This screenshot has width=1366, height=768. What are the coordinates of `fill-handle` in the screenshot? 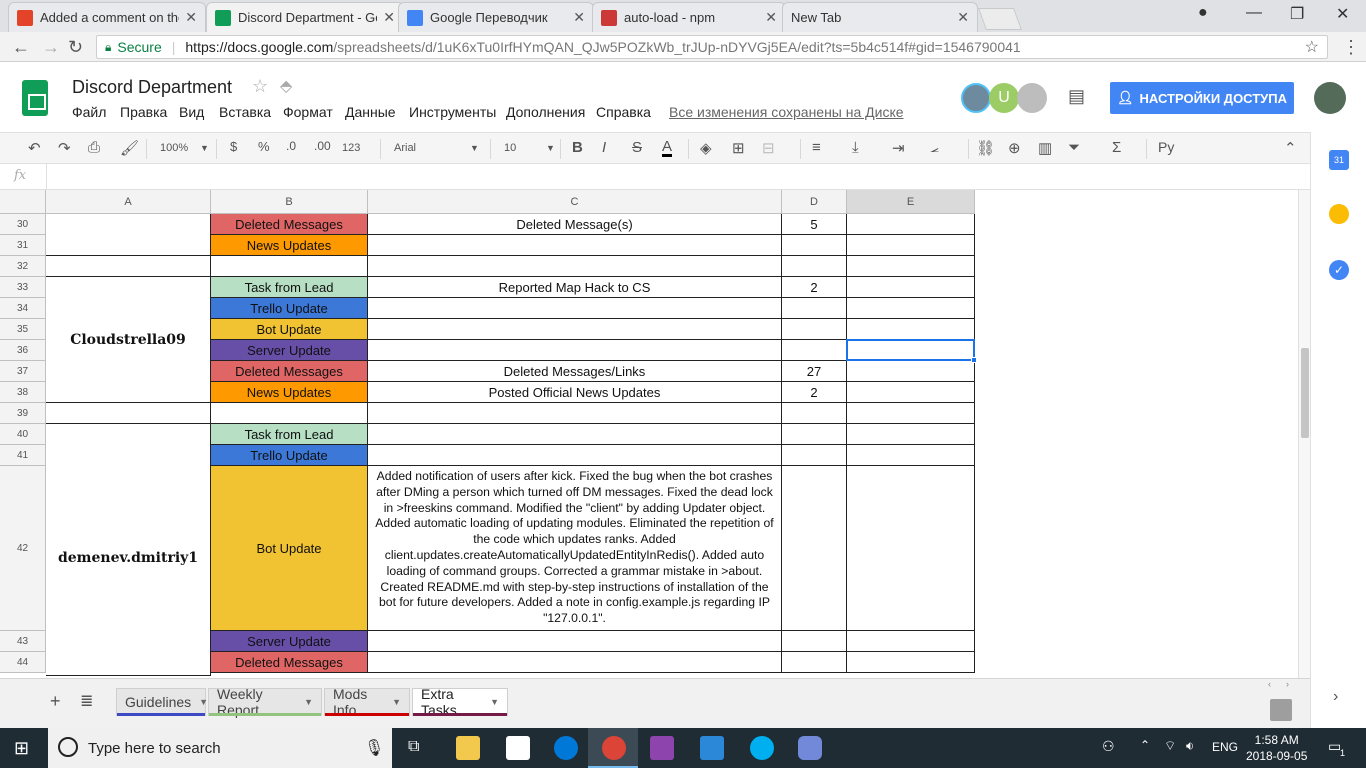 It's located at (974, 360).